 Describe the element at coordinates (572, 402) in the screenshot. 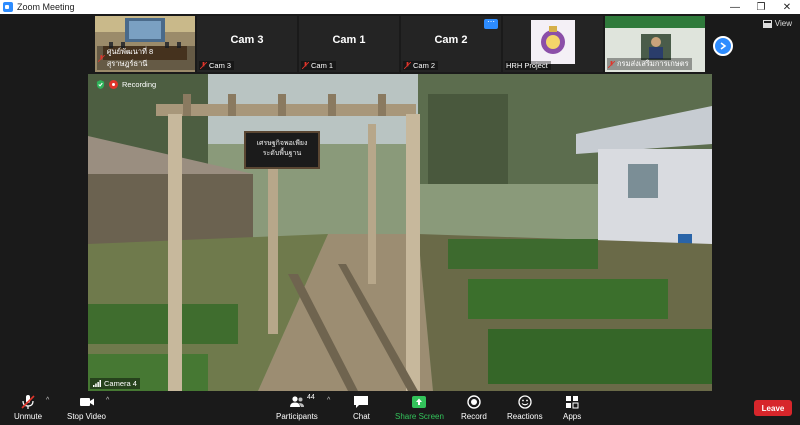

I see `apps-grid-icon` at that location.